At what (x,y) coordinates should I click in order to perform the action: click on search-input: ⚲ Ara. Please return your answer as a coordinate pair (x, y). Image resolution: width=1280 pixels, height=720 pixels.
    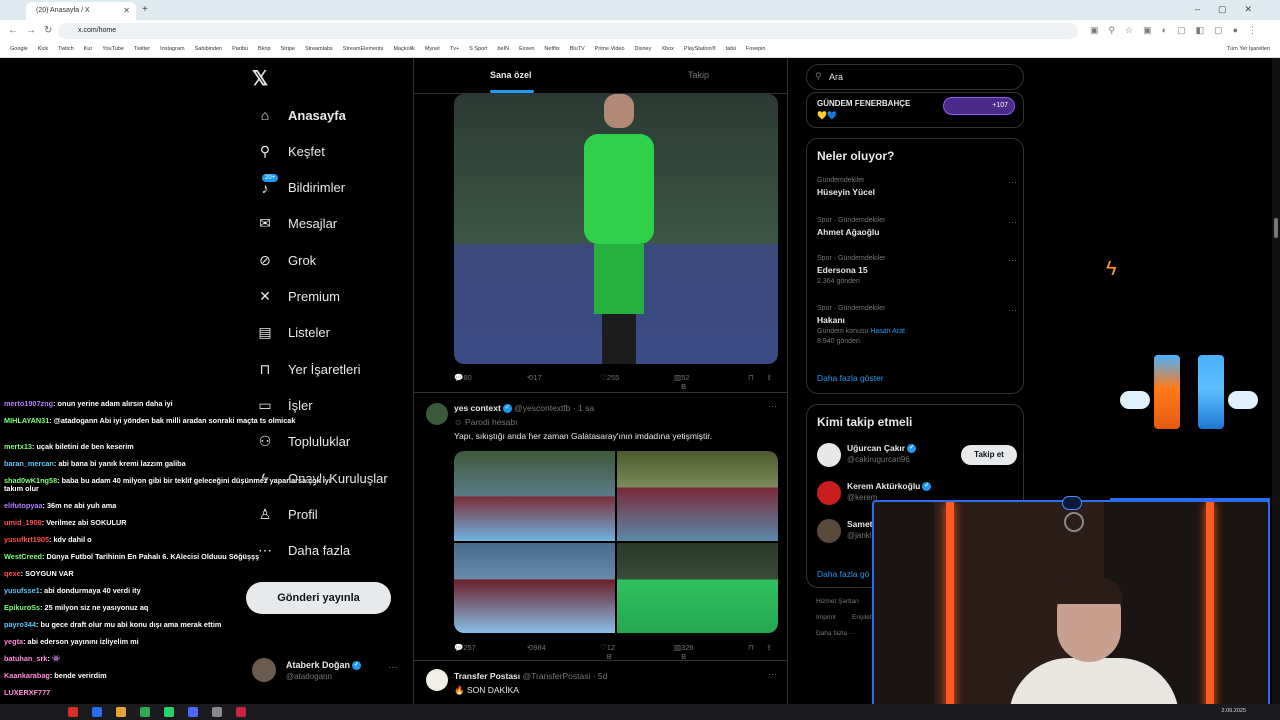
    Looking at the image, I should click on (915, 77).